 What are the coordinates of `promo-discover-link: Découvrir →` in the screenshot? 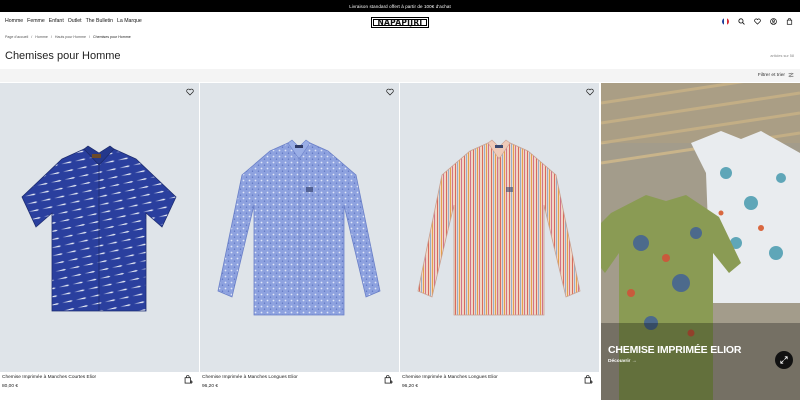 It's located at (622, 361).